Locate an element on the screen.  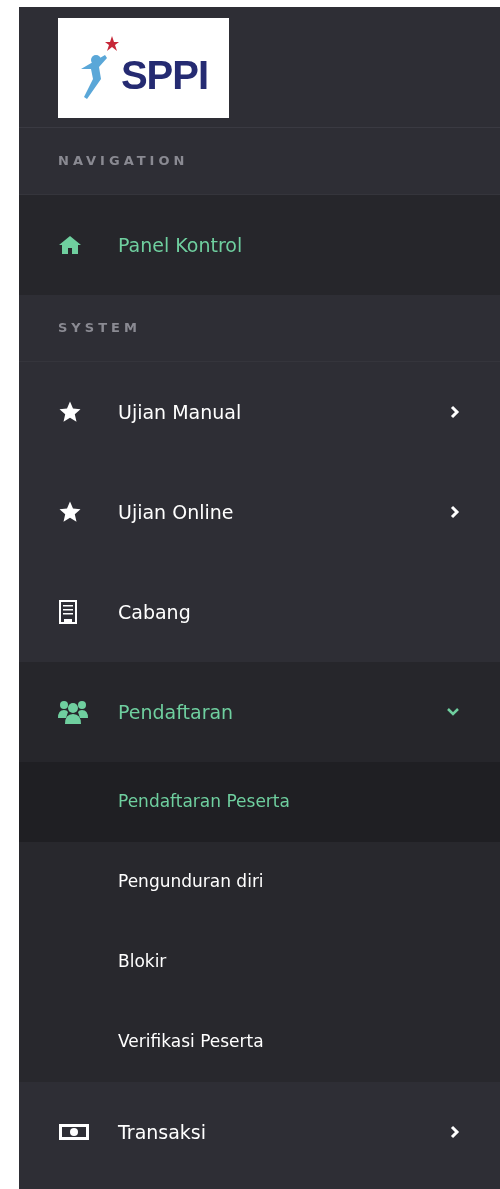
menu-label: Transaksi is located at coordinates (163, 1132).